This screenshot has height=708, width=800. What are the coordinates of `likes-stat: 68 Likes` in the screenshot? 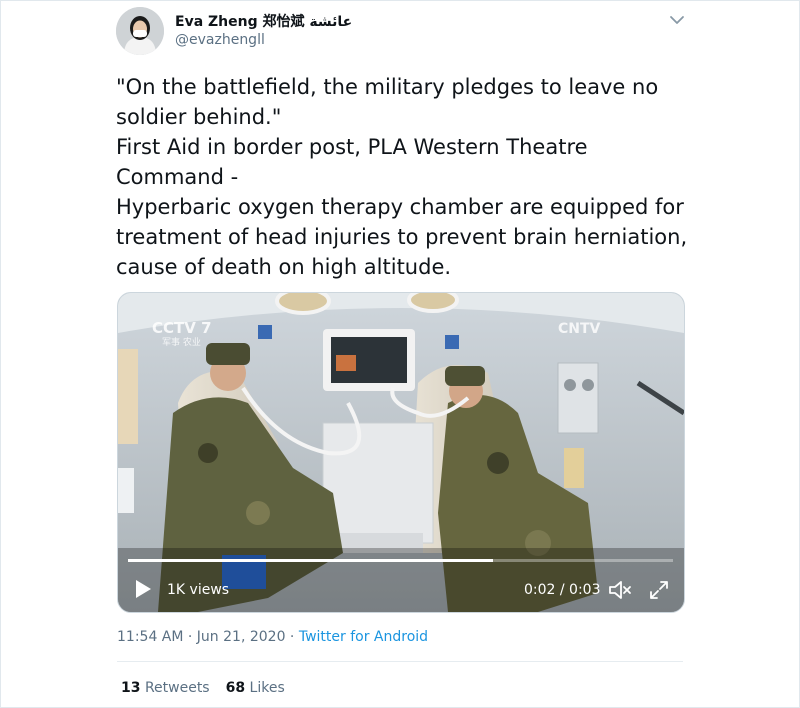 It's located at (255, 688).